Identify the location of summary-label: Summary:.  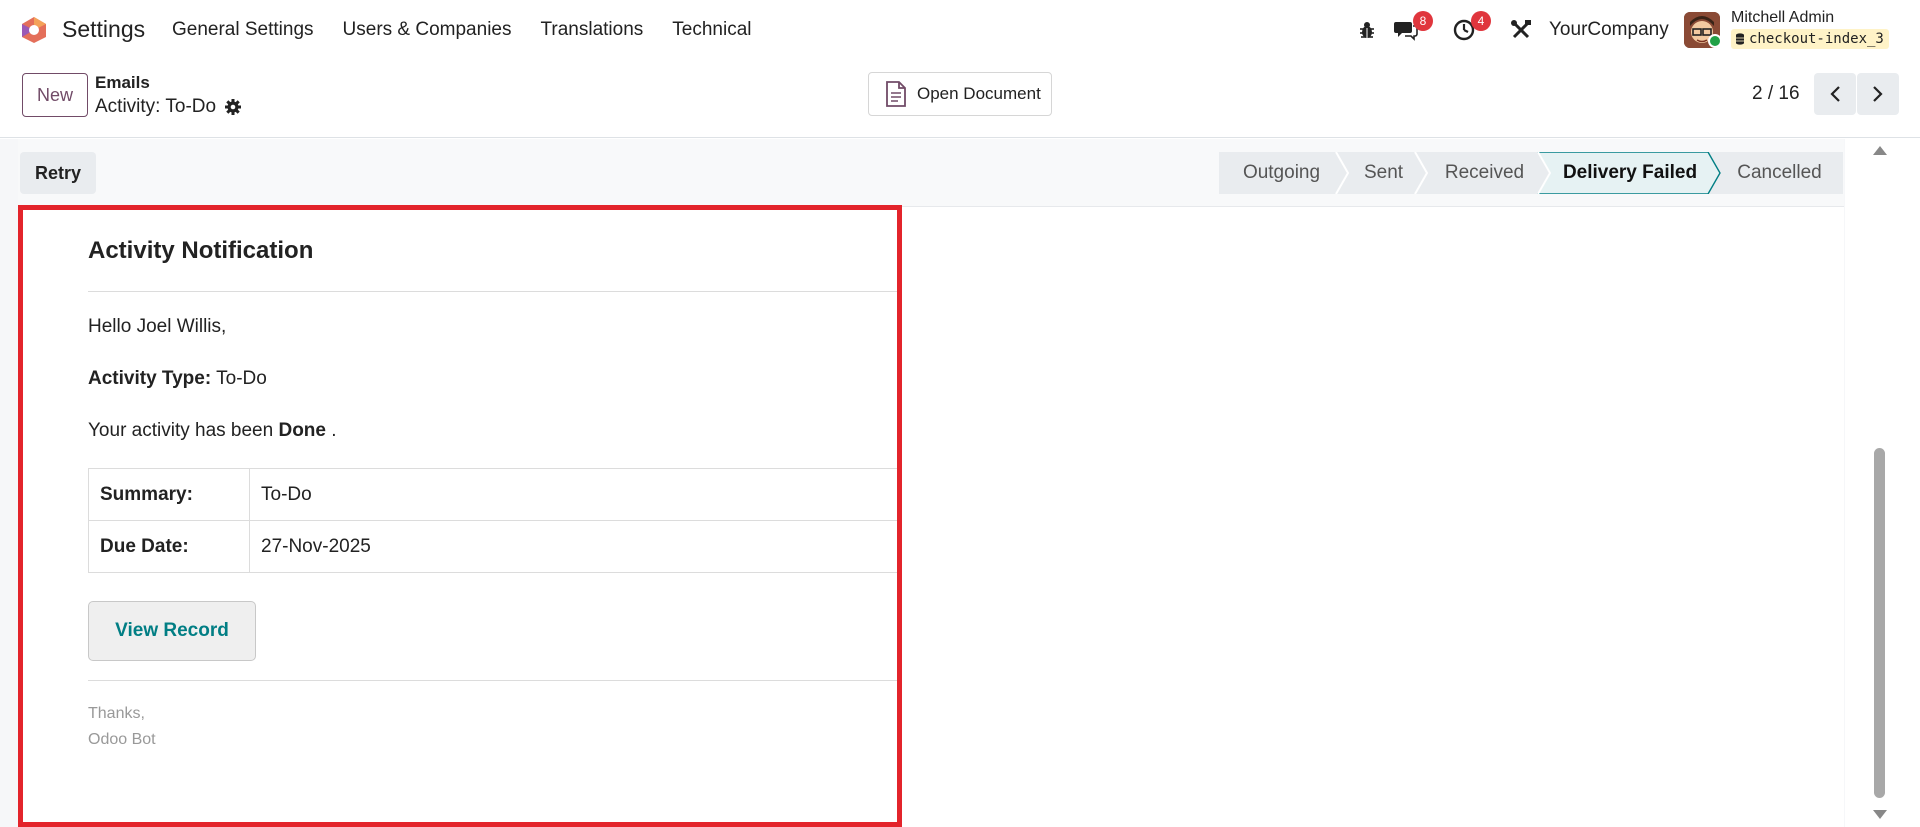
(169, 494).